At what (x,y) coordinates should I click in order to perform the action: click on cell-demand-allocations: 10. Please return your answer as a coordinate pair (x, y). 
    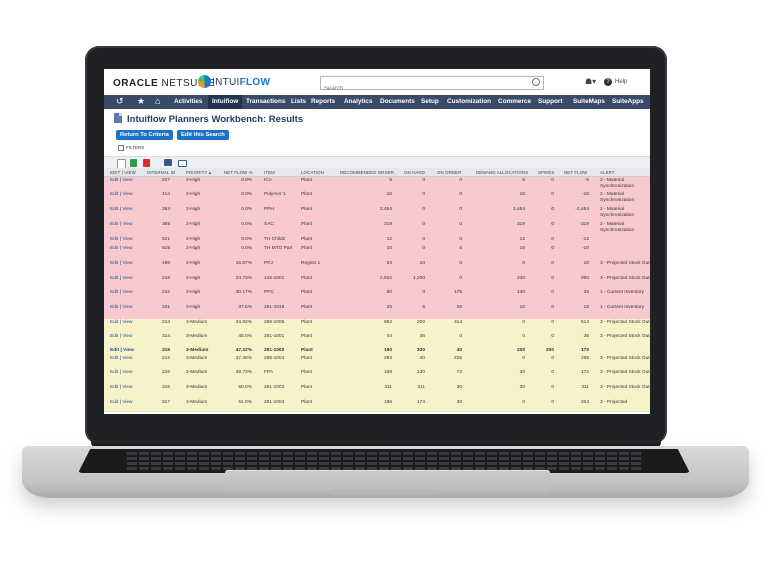
    Looking at the image, I should click on (522, 307).